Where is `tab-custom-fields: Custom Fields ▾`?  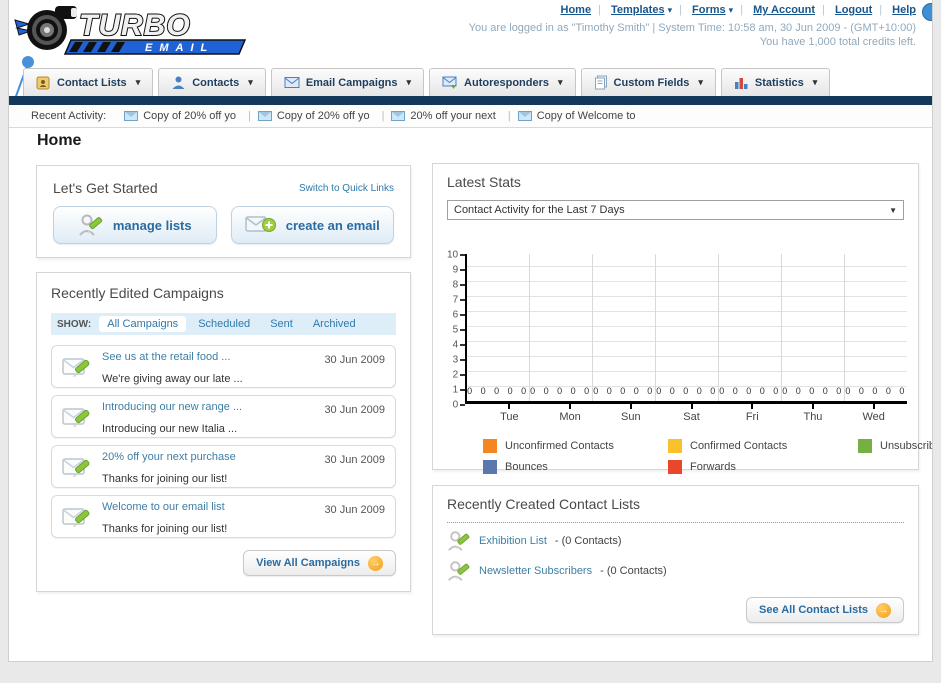
tab-custom-fields: Custom Fields ▾ is located at coordinates (648, 82).